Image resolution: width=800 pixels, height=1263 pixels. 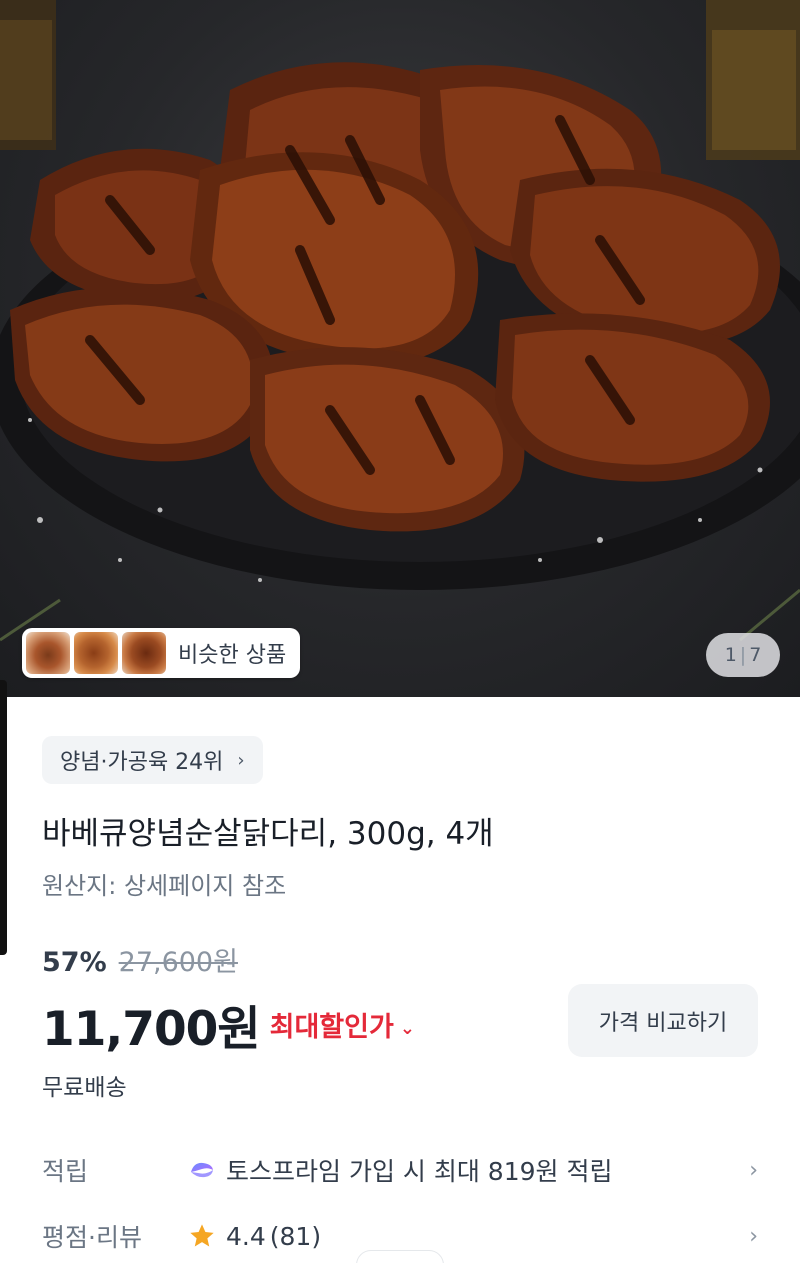 What do you see at coordinates (178, 962) in the screenshot?
I see `original-price: 27,600원` at bounding box center [178, 962].